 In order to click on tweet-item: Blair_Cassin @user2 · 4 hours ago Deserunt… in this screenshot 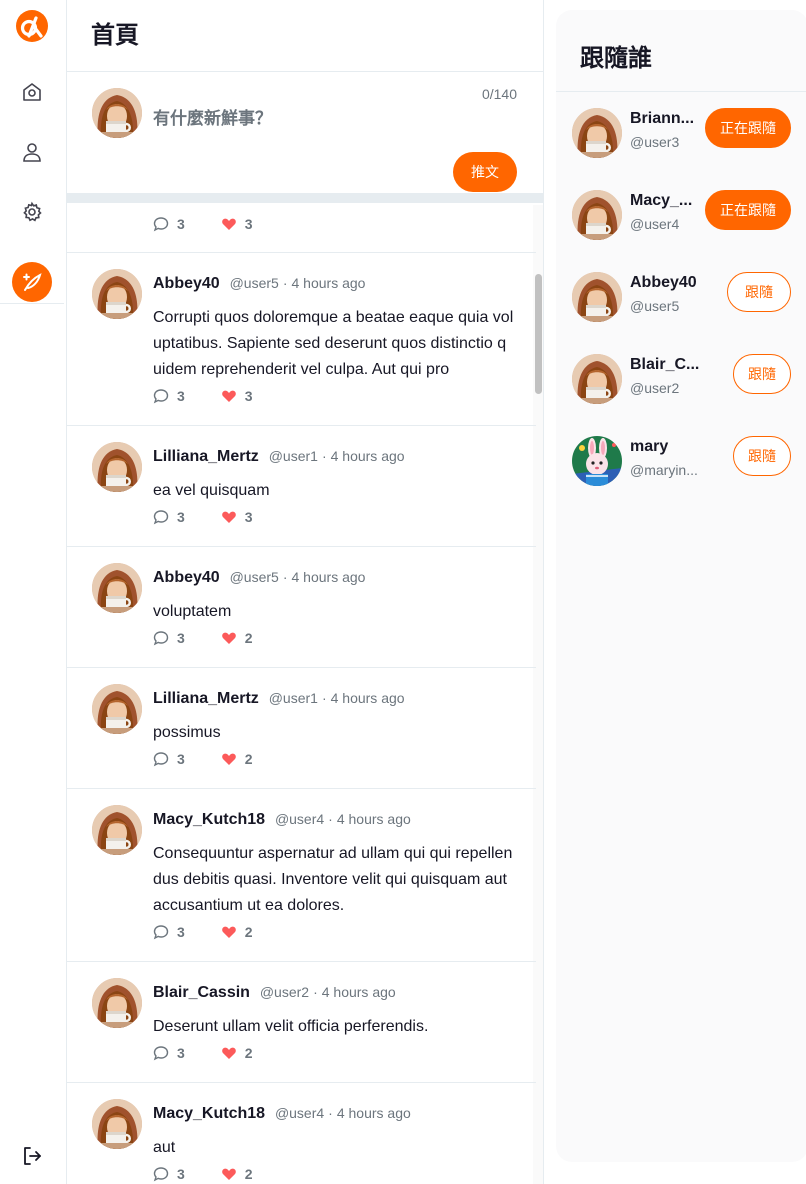, I will do `click(301, 1022)`.